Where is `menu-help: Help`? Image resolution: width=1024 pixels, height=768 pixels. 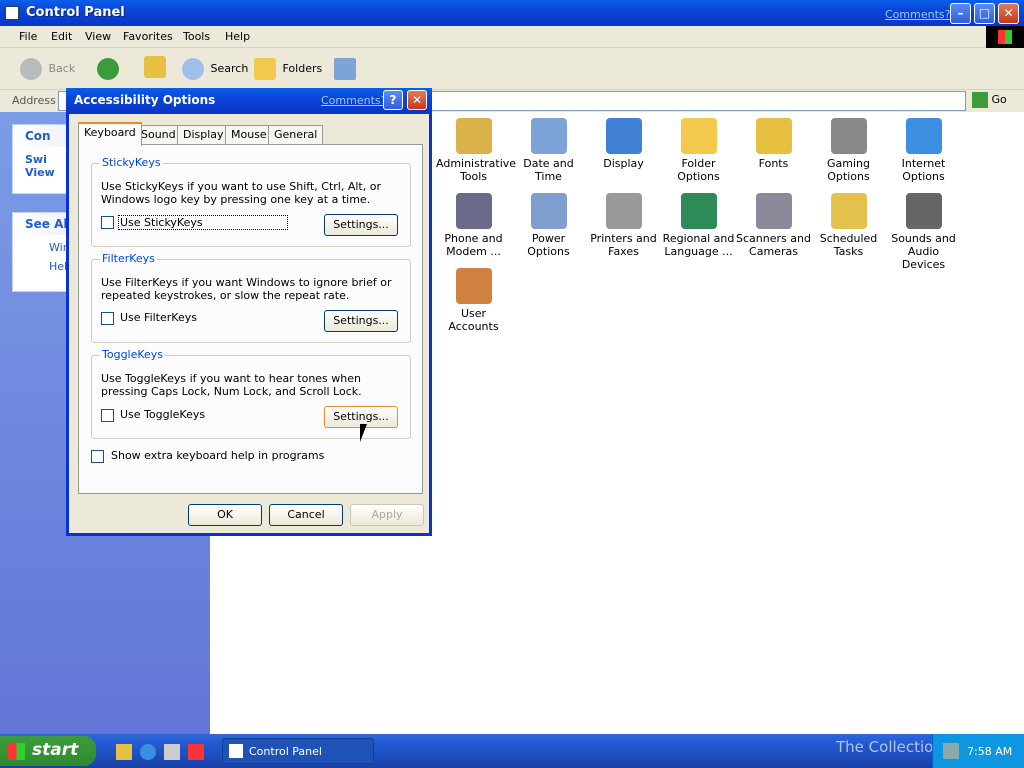 menu-help: Help is located at coordinates (237, 36).